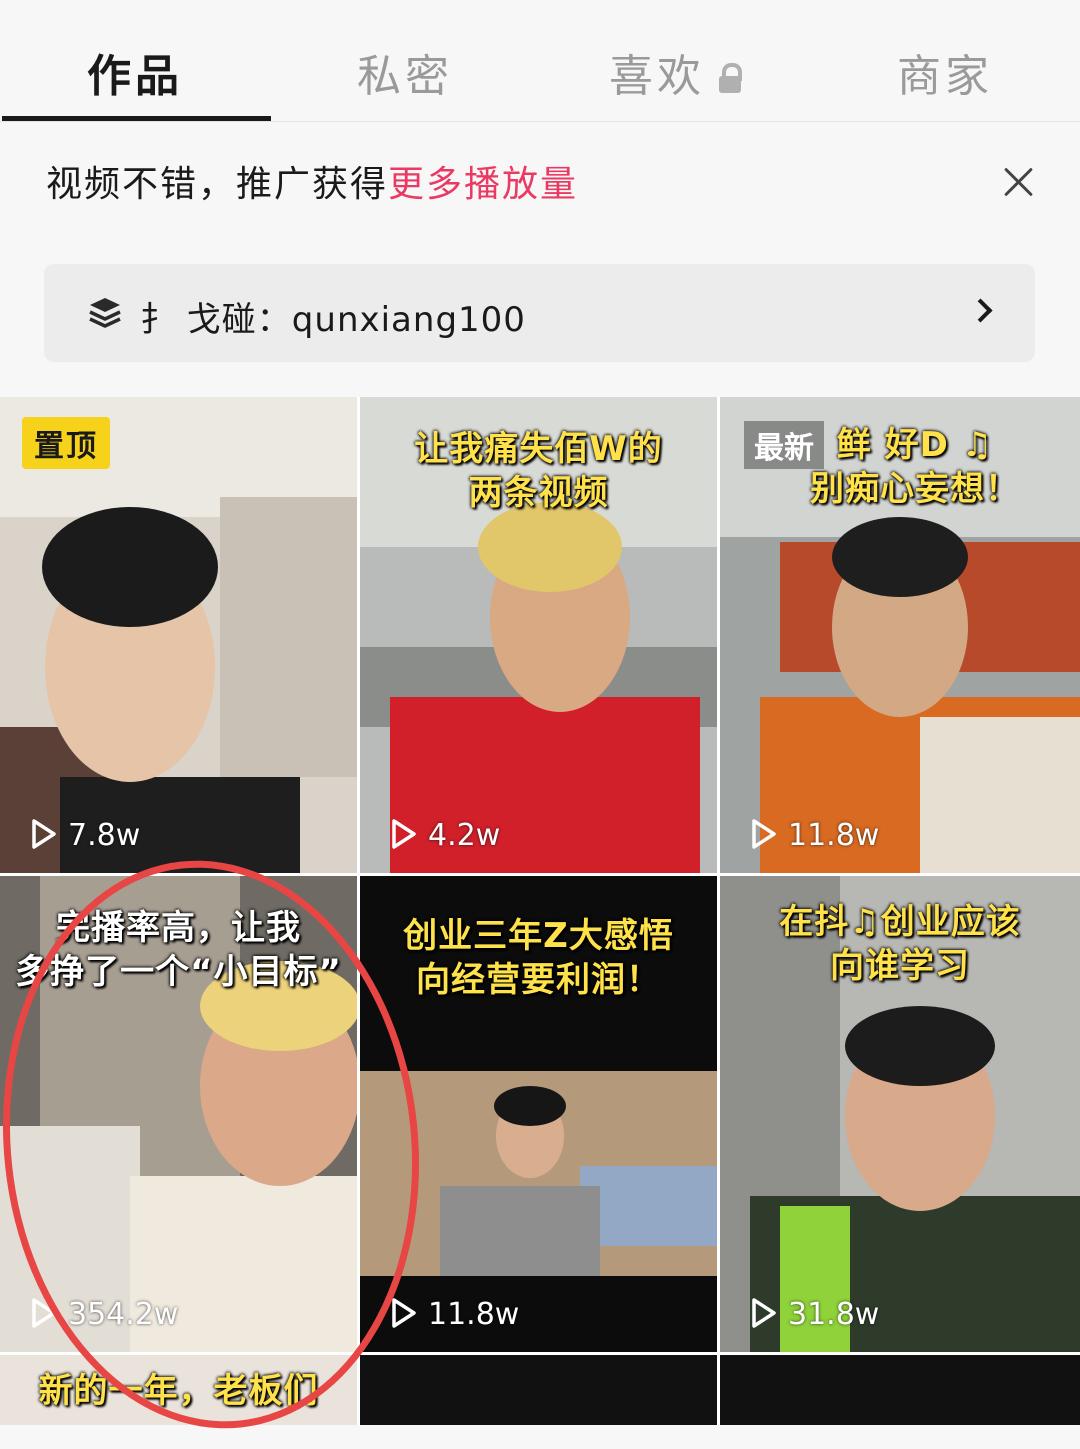 The width and height of the screenshot is (1080, 1449). Describe the element at coordinates (540, 121) in the screenshot. I see `divider` at that location.